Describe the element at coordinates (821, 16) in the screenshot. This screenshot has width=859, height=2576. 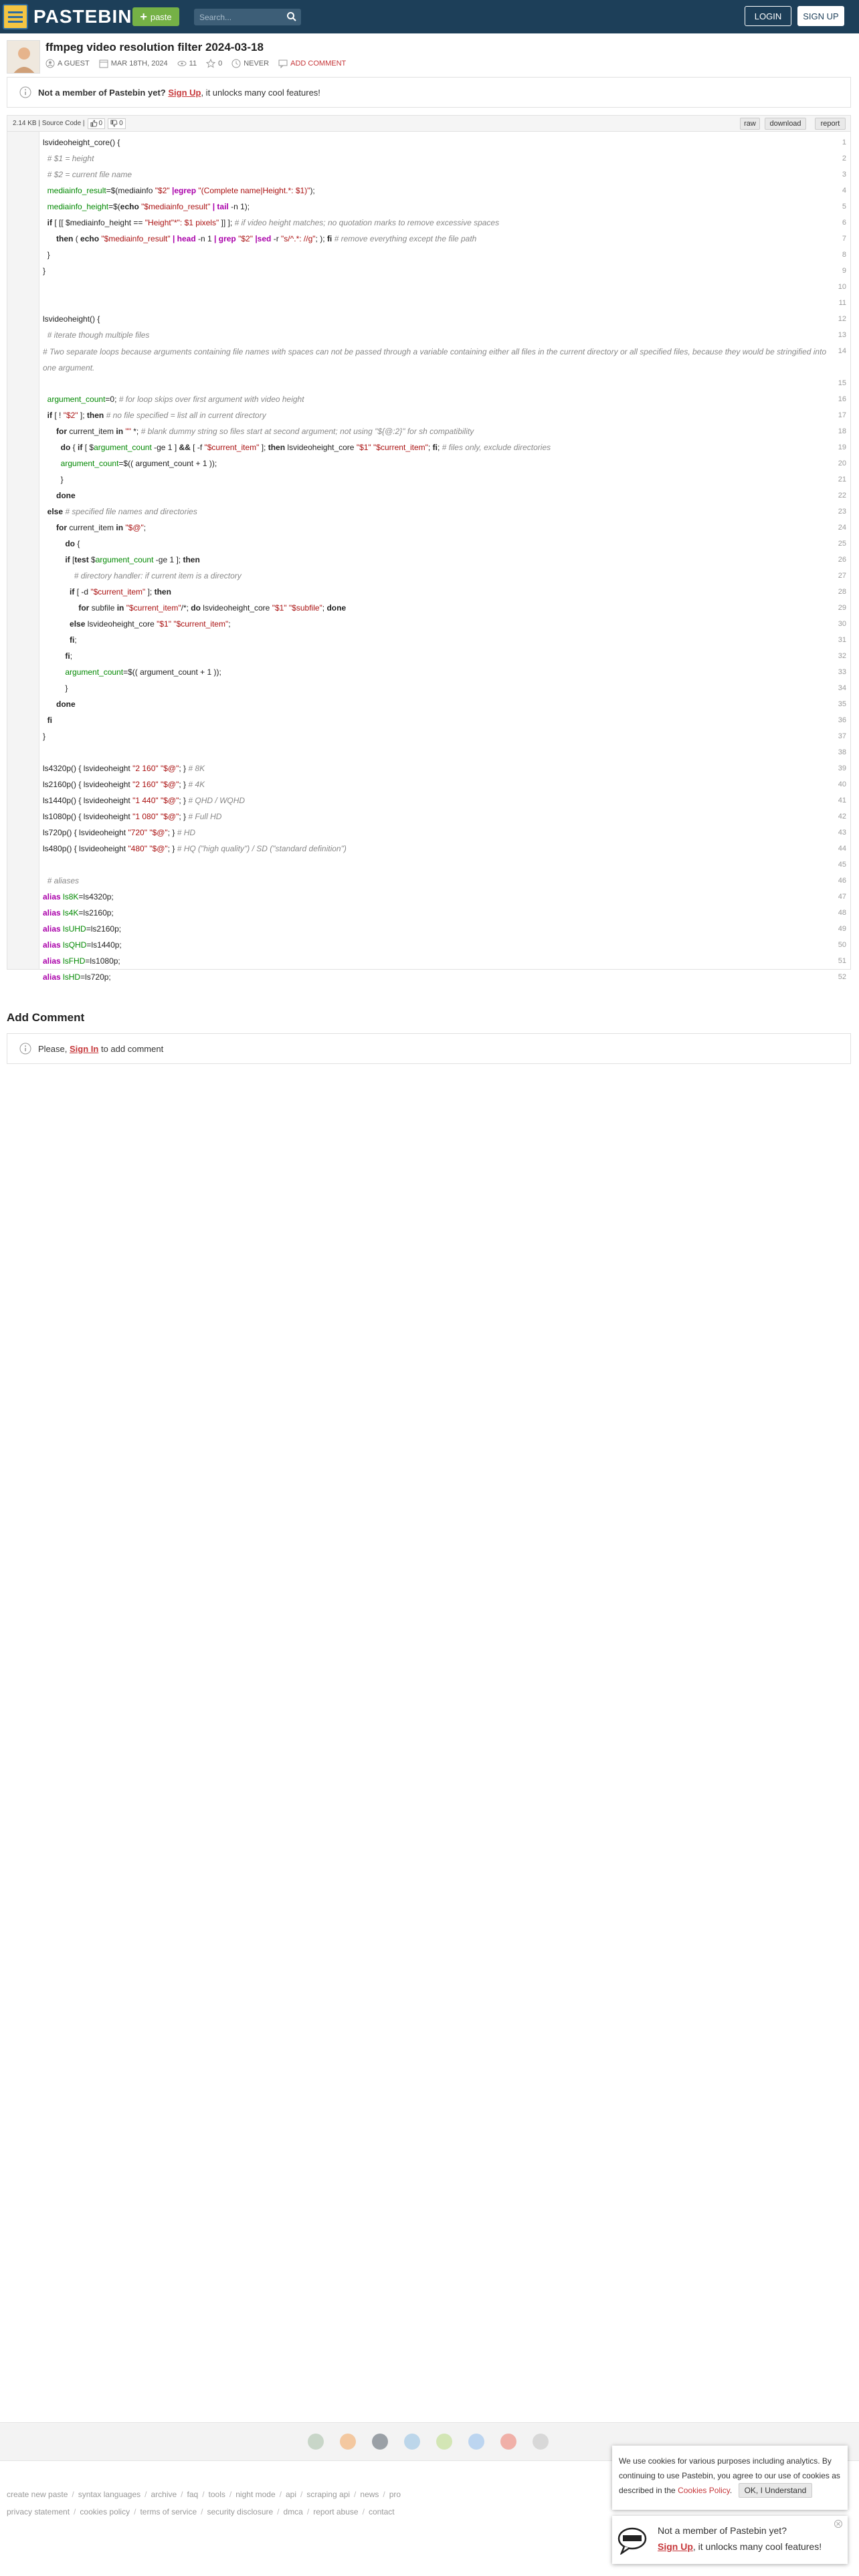
I see `signup-button: SIGN UP` at that location.